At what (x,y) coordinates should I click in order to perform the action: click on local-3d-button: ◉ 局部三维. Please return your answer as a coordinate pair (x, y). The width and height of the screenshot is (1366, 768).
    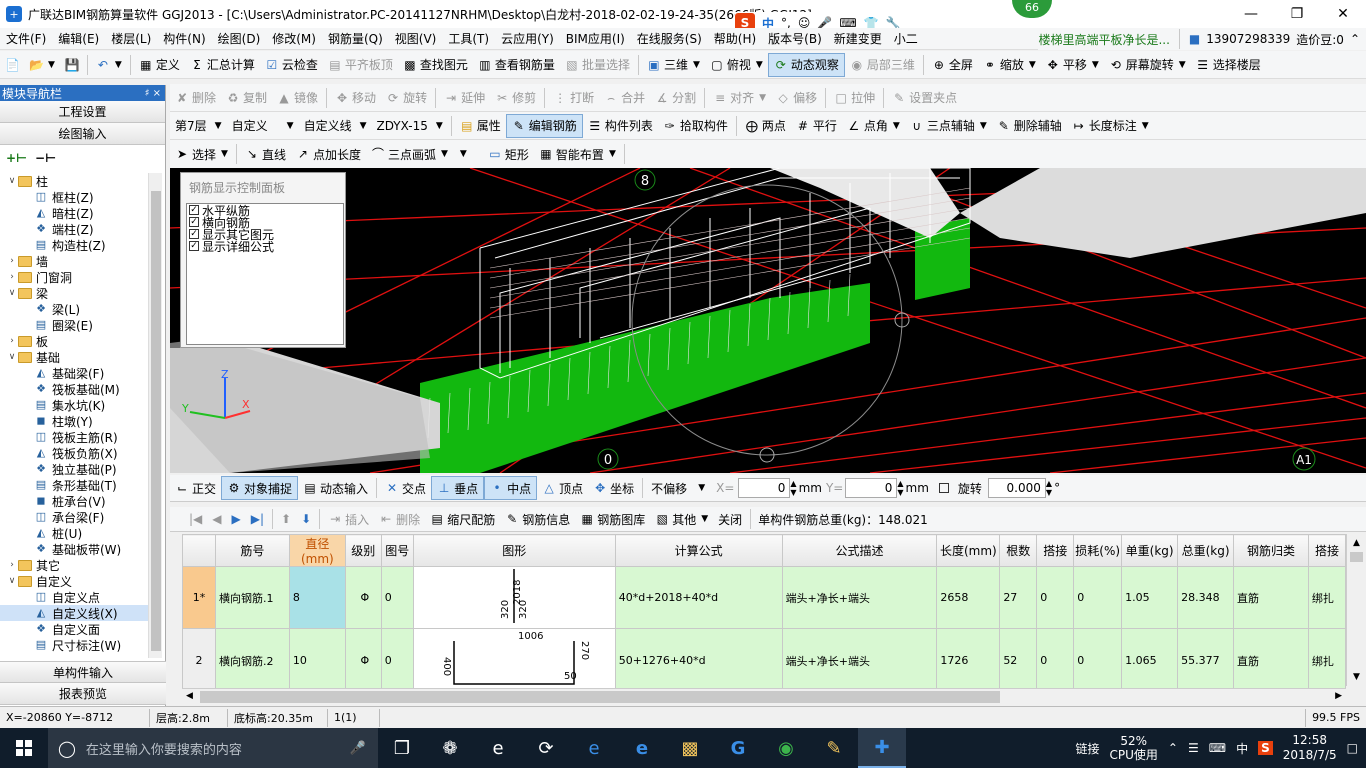
    Looking at the image, I should click on (882, 65).